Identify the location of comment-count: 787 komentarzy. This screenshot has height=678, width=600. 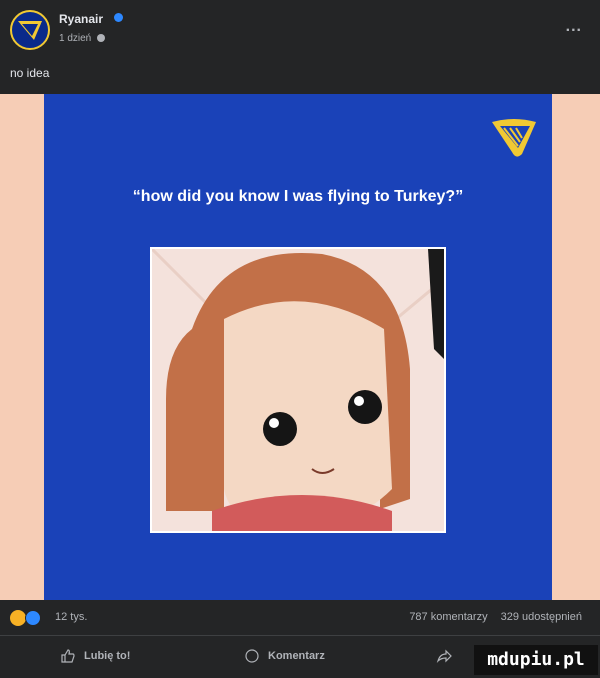
(448, 617).